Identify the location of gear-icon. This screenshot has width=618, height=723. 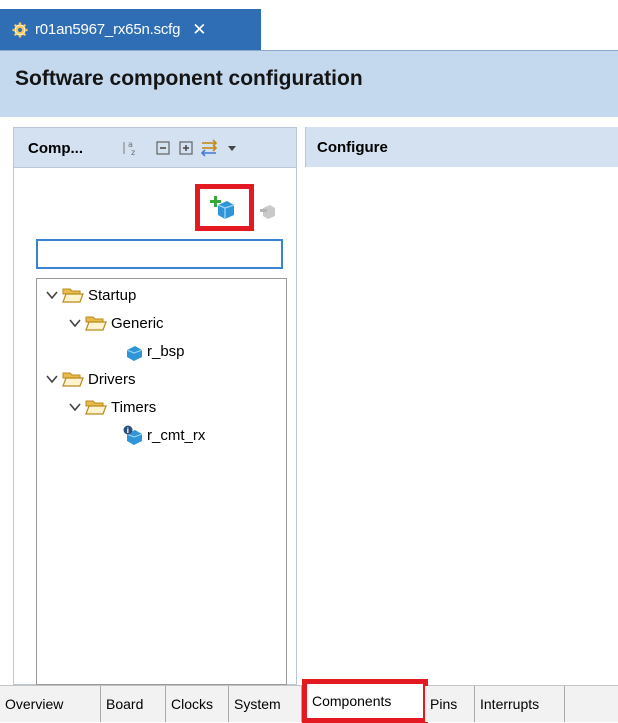
(20, 29).